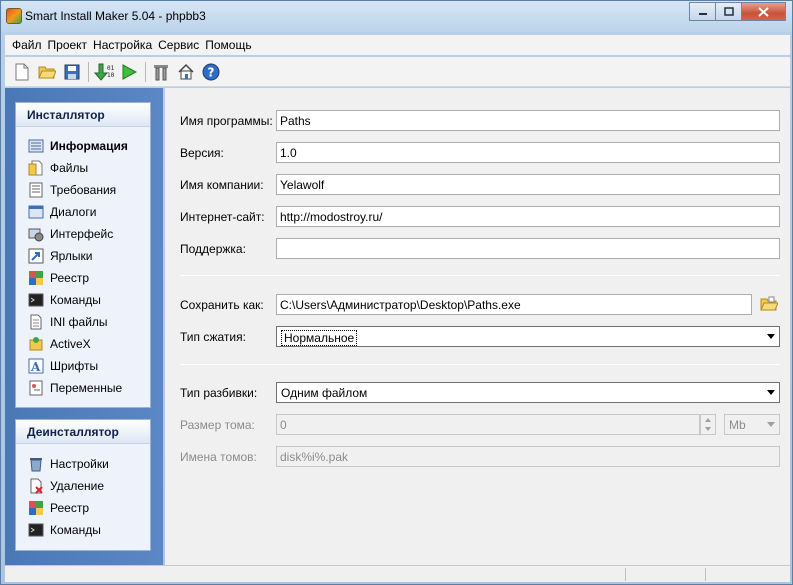  What do you see at coordinates (708, 429) in the screenshot?
I see `stepper-down-icon` at bounding box center [708, 429].